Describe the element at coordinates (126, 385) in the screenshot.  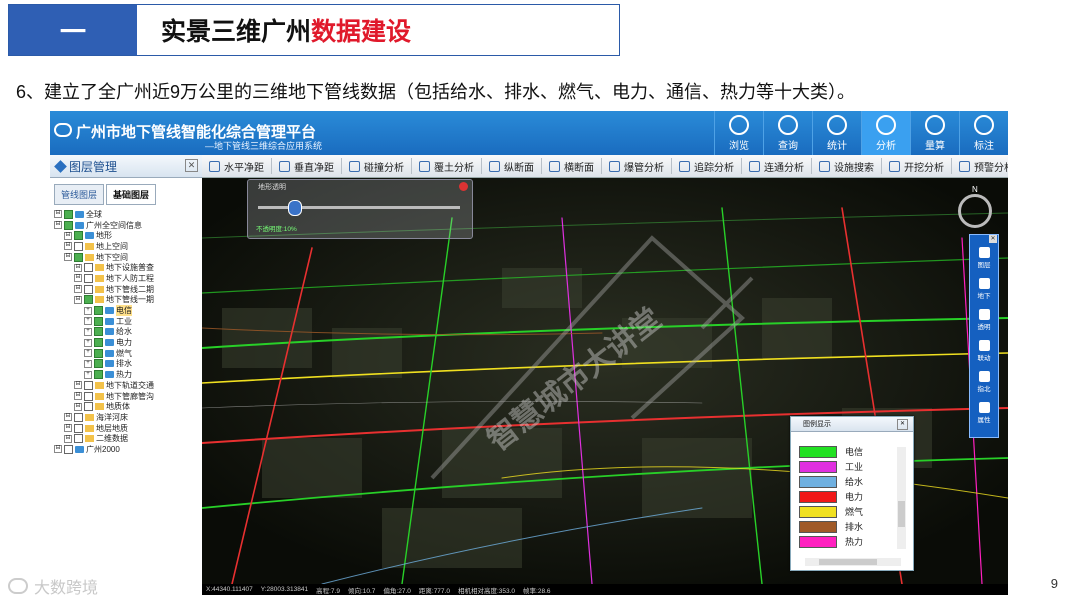
I see `layer-tree-item: ⊟ 地下轨道交通` at that location.